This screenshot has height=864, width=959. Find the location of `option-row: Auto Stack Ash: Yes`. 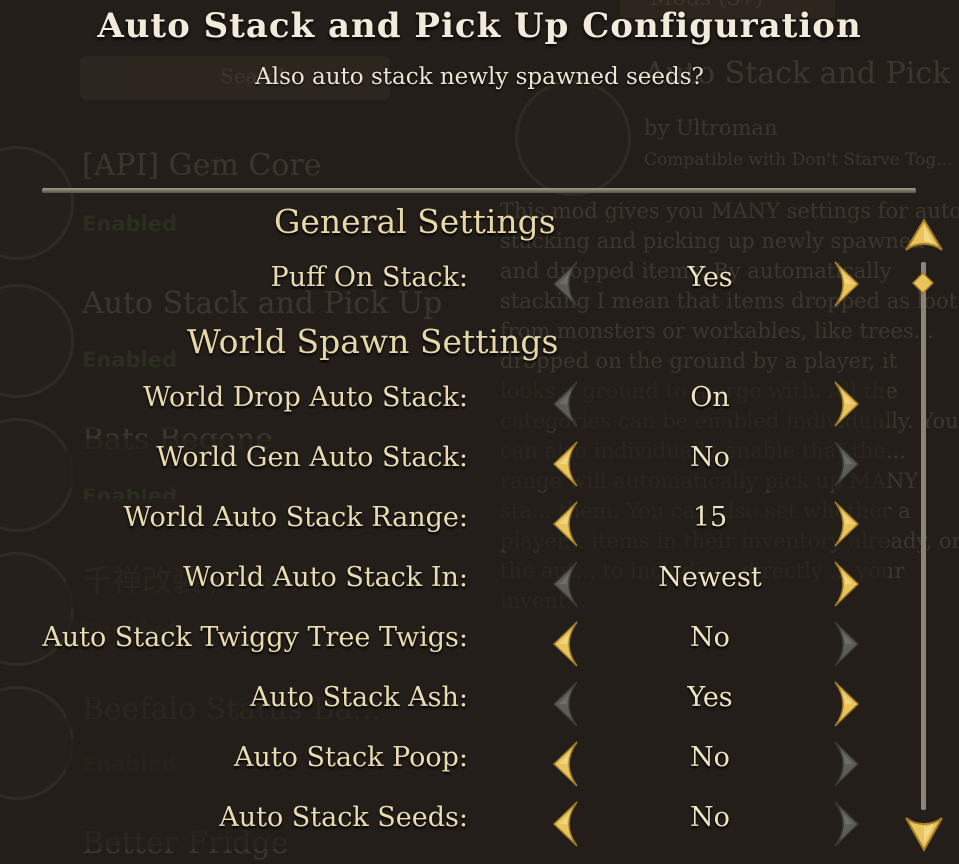

option-row: Auto Stack Ash: Yes is located at coordinates (450, 703).